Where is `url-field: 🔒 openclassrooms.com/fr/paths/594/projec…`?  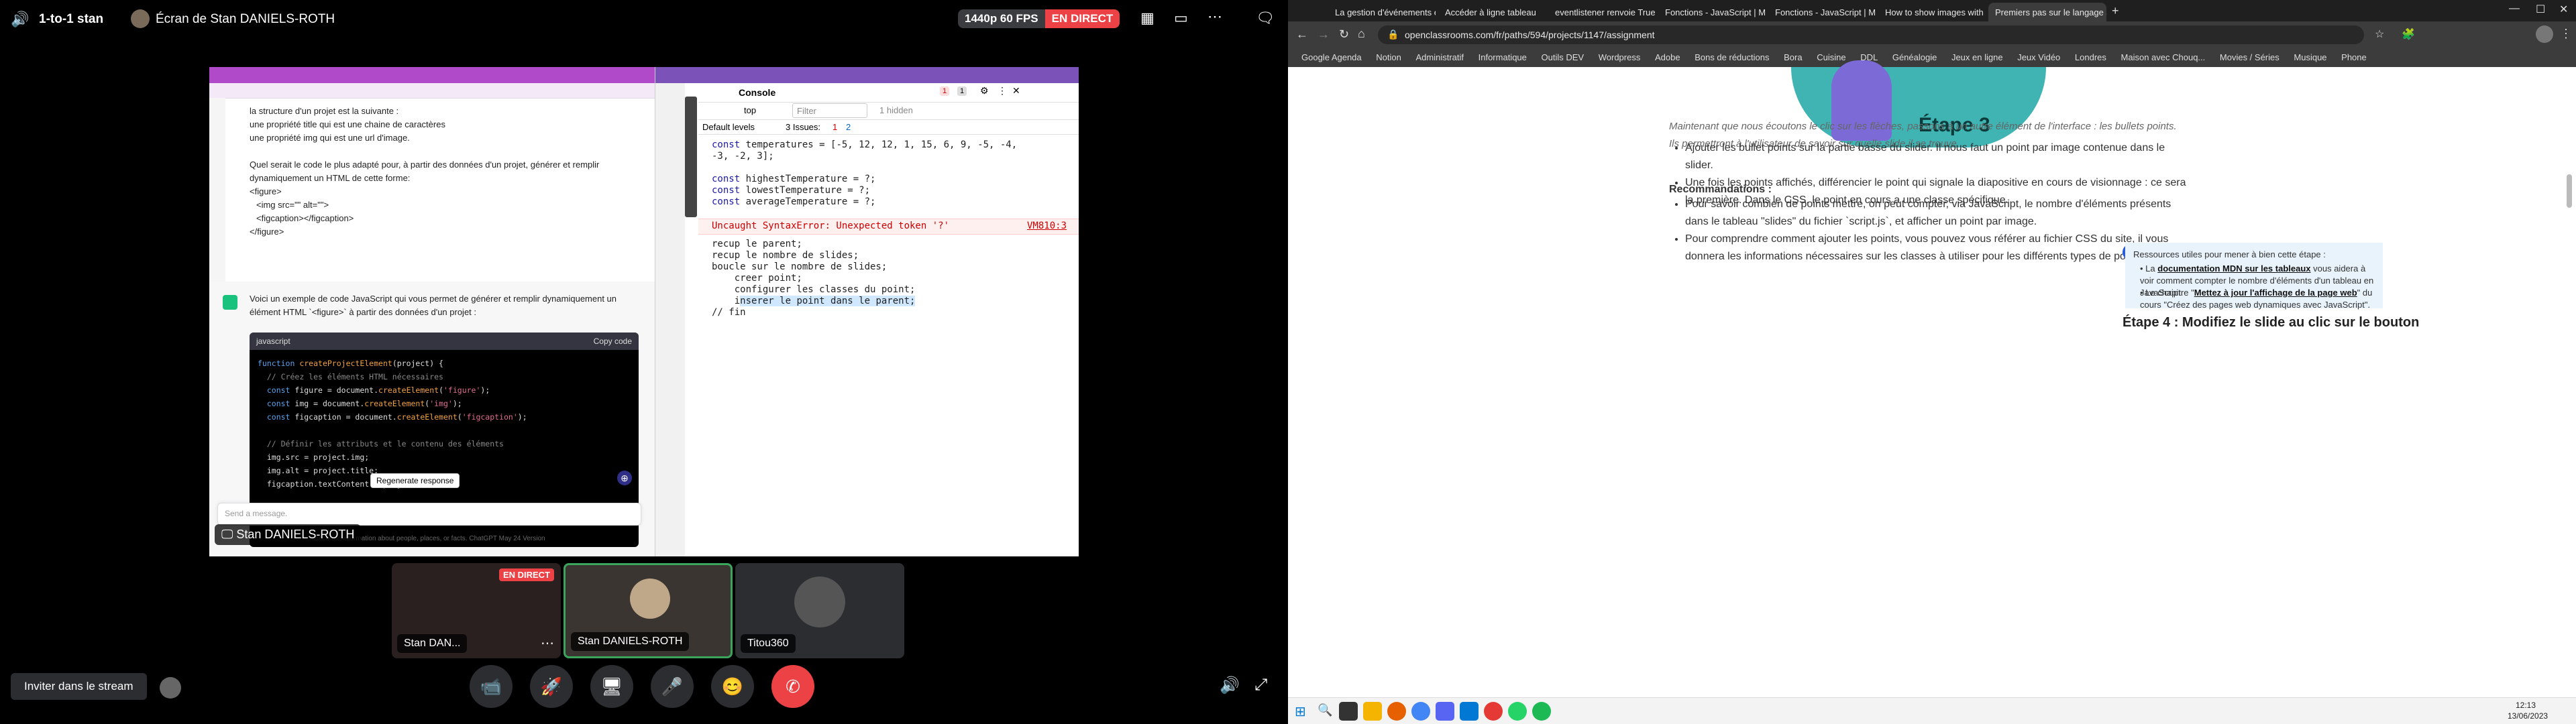
url-field: 🔒 openclassrooms.com/fr/paths/594/projec… is located at coordinates (1871, 34).